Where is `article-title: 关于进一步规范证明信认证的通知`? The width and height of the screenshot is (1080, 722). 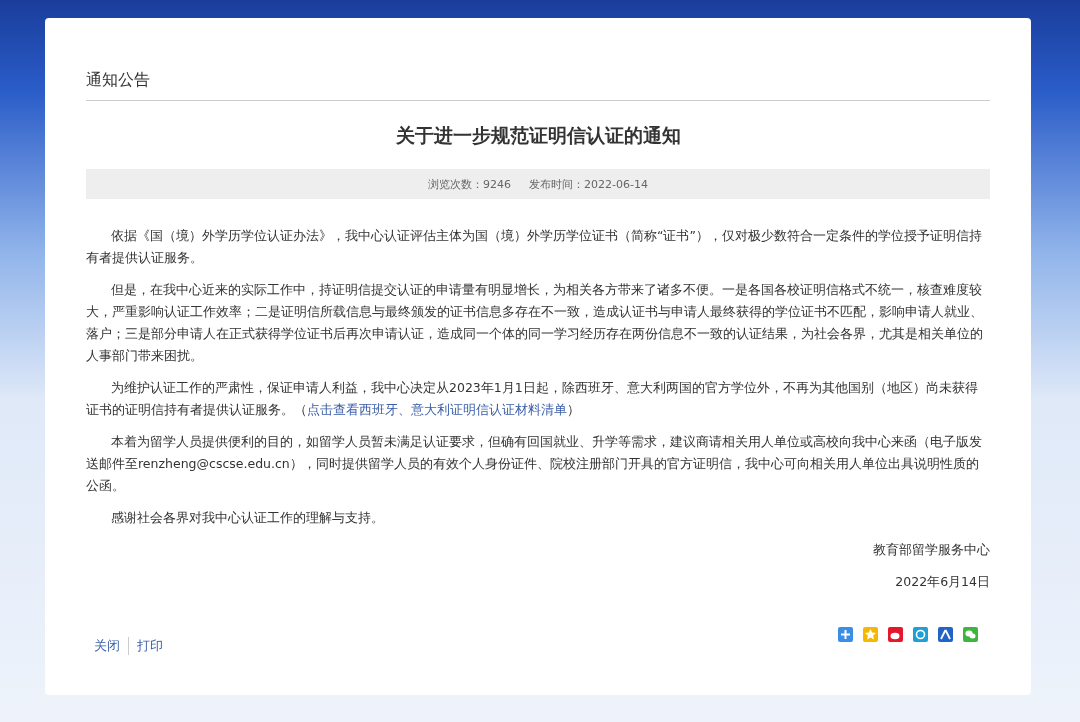
article-title: 关于进一步规范证明信认证的通知 is located at coordinates (538, 135).